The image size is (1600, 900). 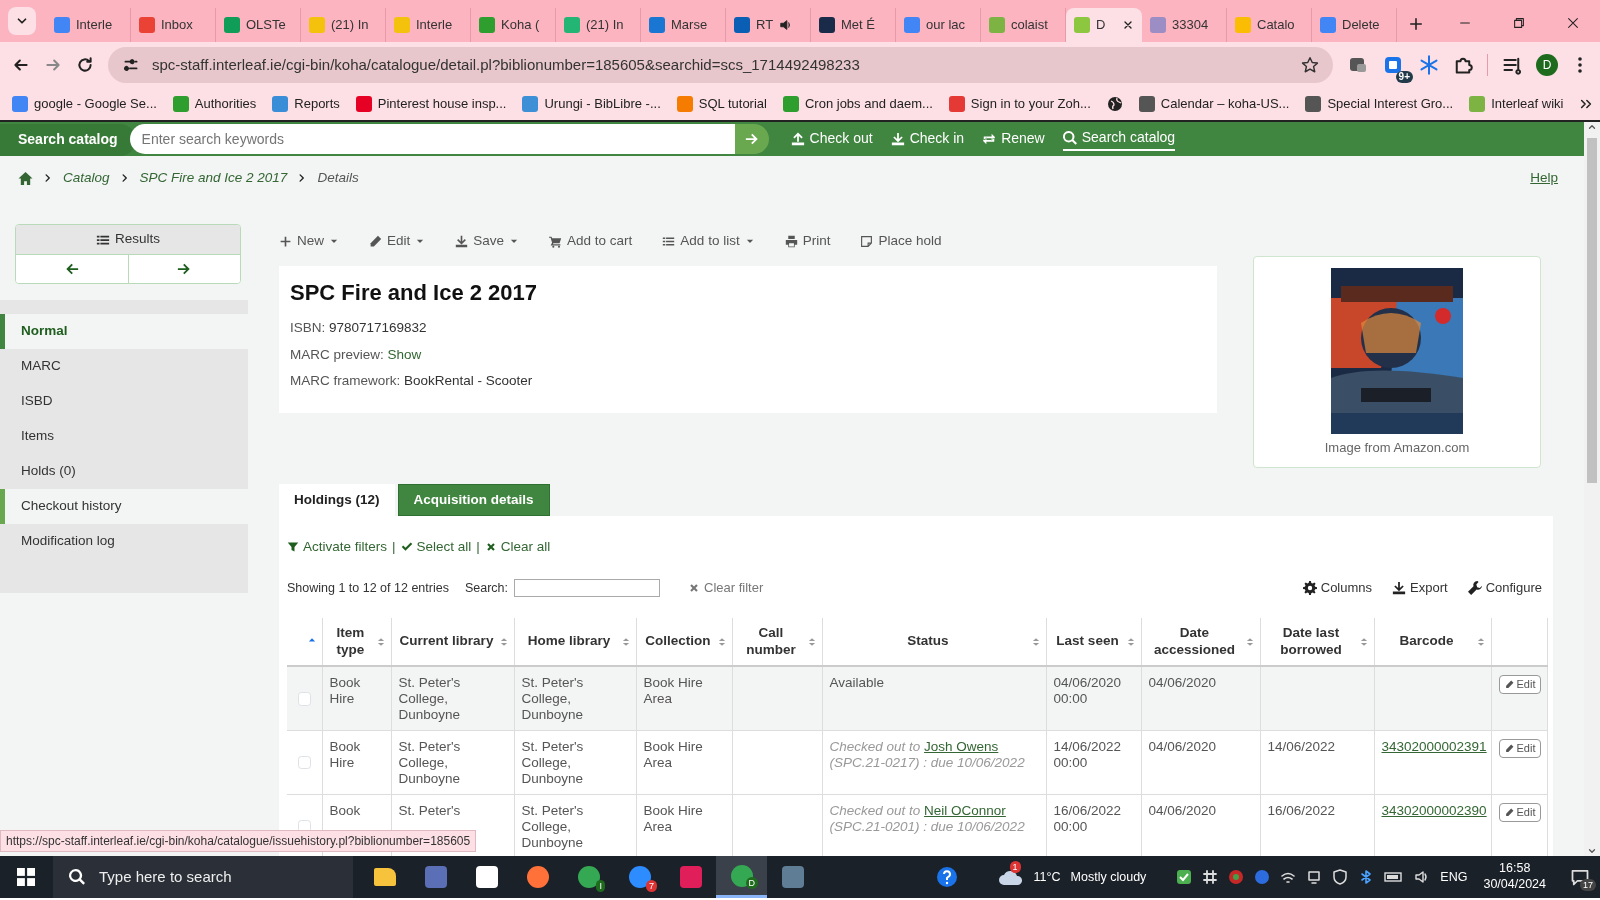 I want to click on date-text: 16/06/2022, so click(x=1302, y=810).